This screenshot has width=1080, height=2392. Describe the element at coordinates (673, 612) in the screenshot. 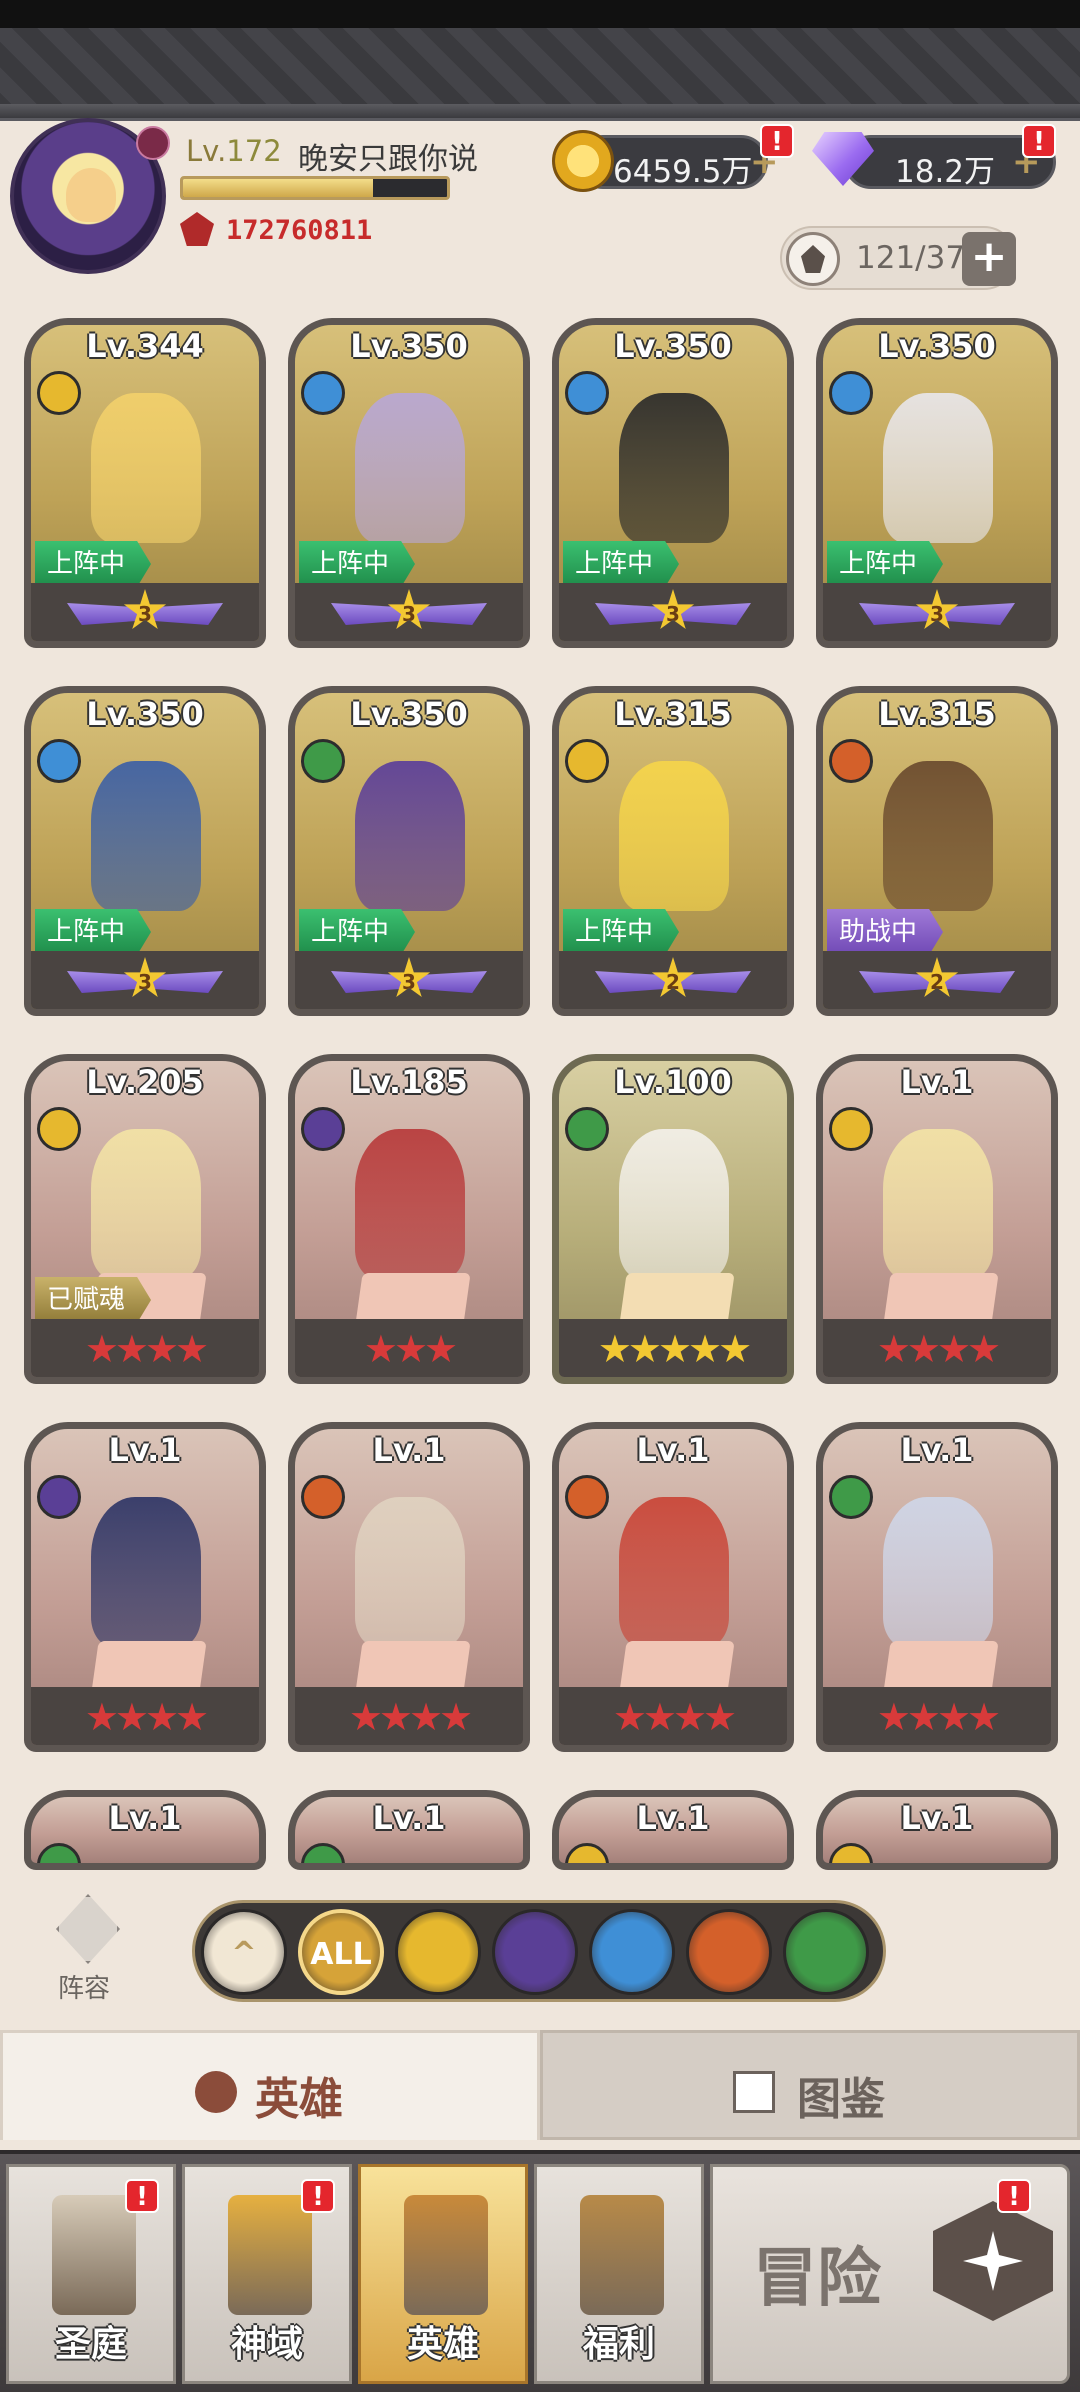

I see `hero-rank-bar: 3` at that location.